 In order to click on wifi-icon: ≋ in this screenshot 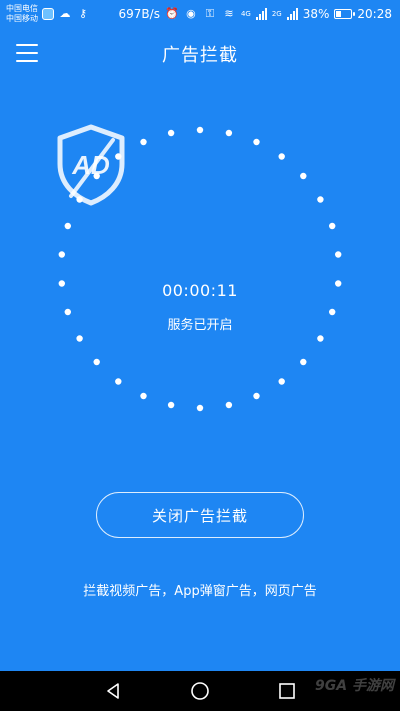, I will do `click(229, 13)`.